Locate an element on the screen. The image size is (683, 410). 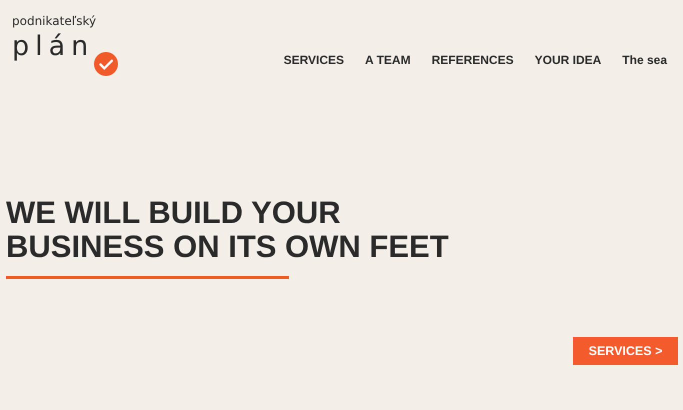
nav-link: The sea is located at coordinates (644, 60).